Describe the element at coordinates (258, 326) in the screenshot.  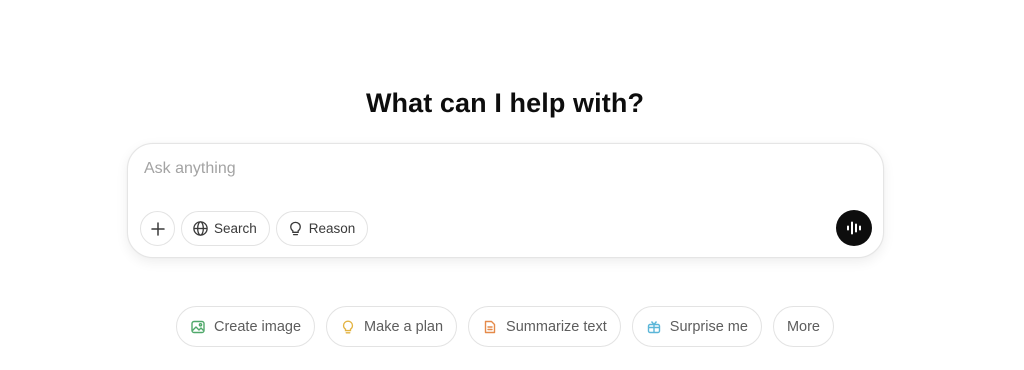
I see `suggestion-label: Create image` at that location.